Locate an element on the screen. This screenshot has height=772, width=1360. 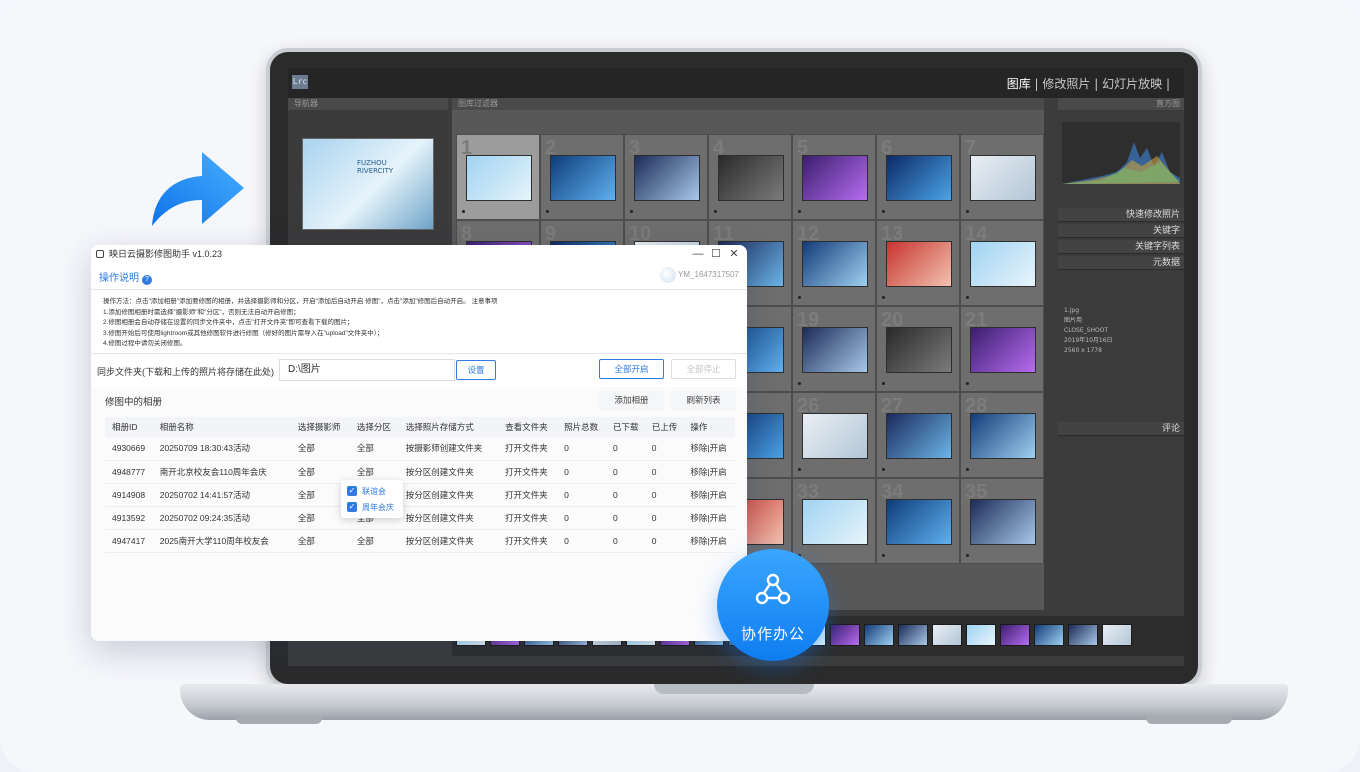
photo-cell: 33 is located at coordinates (834, 521).